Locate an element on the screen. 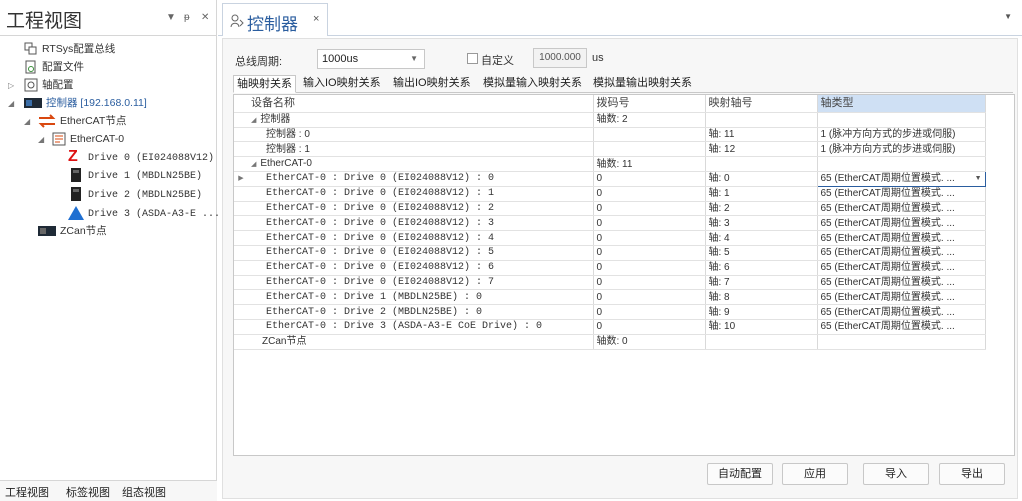 The image size is (1022, 501). config-file-icon is located at coordinates (30, 67).